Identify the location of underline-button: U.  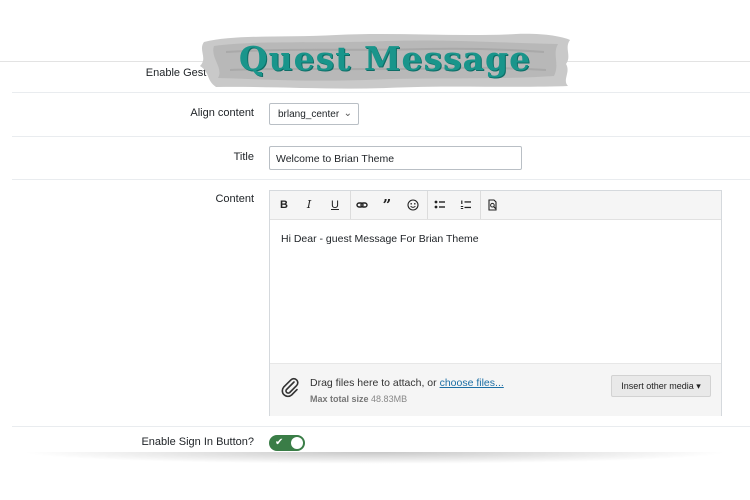
(335, 205).